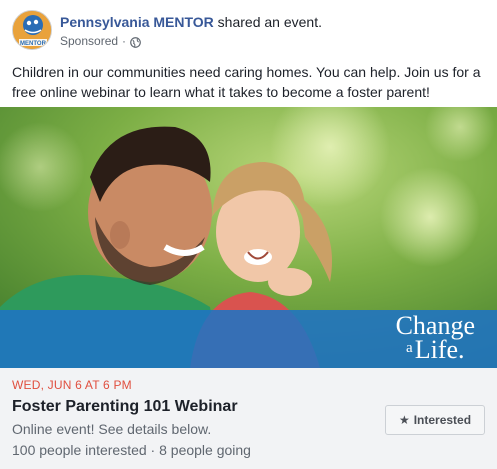 The height and width of the screenshot is (469, 497). What do you see at coordinates (89, 41) in the screenshot?
I see `sponsored-label: Sponsored` at bounding box center [89, 41].